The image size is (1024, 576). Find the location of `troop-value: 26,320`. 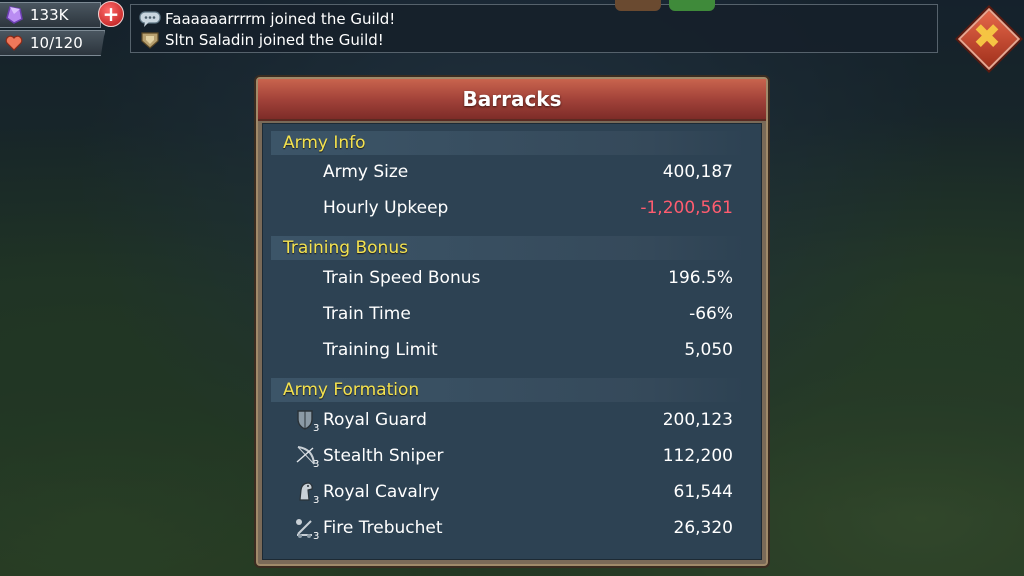

troop-value: 26,320 is located at coordinates (703, 528).